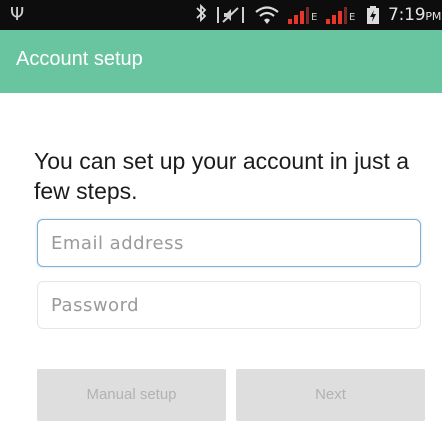  I want to click on status-clock: 7:19PM, so click(414, 15).